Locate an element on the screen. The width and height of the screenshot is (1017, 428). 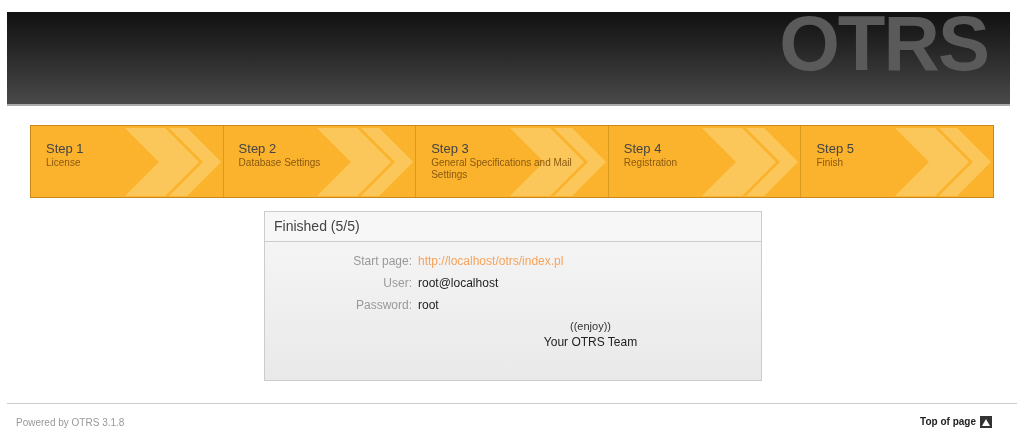
step-label: Database Settings is located at coordinates (280, 163).